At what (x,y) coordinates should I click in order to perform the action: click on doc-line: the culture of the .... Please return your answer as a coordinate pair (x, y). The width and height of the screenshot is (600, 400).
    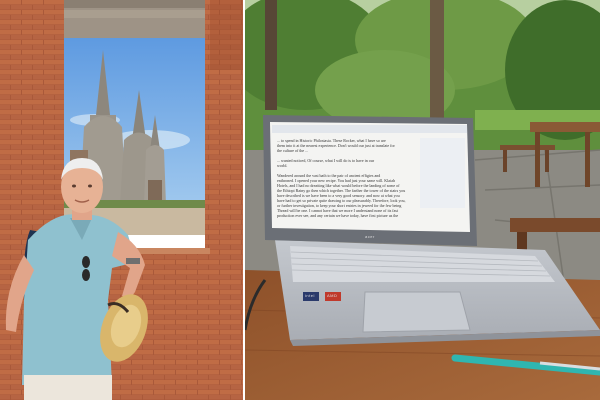
    Looking at the image, I should click on (293, 150).